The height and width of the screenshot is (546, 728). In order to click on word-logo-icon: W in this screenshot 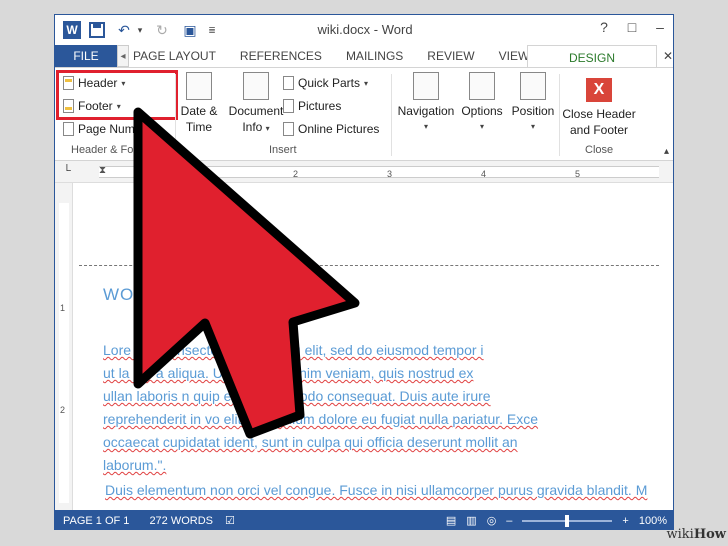, I will do `click(72, 30)`.